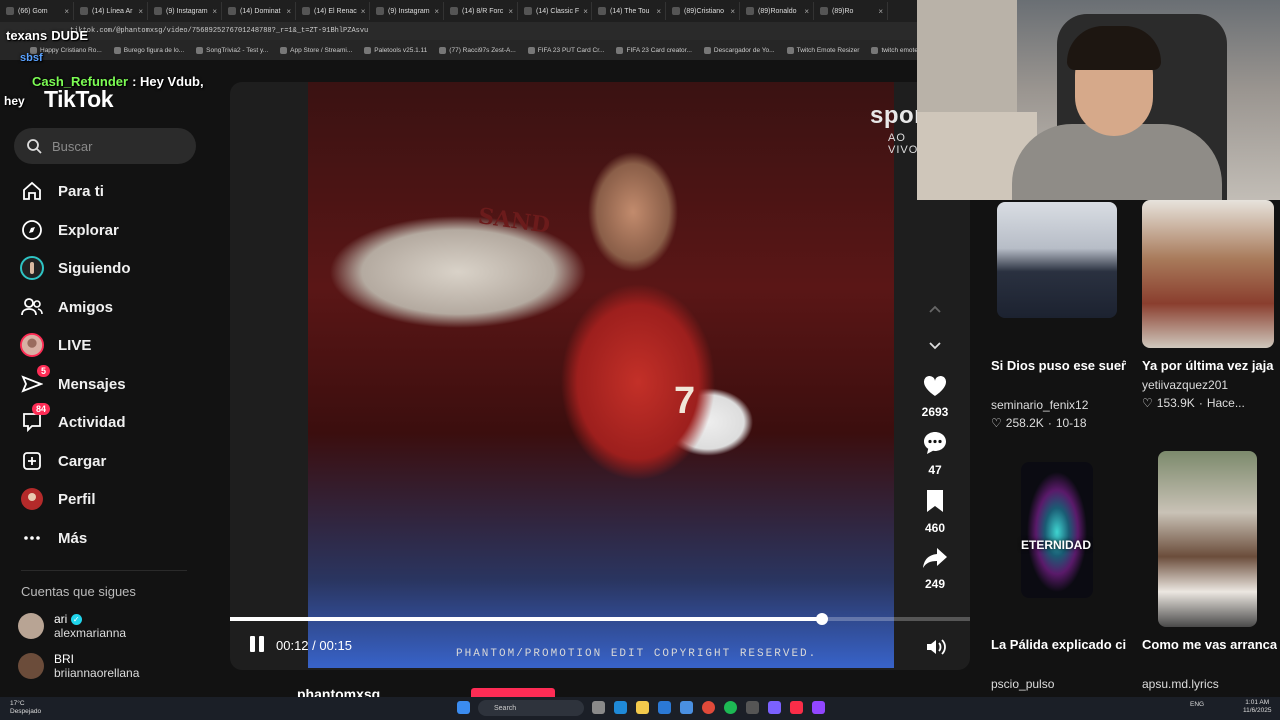  I want to click on weather-widget: 17°C Despejado, so click(25, 708).